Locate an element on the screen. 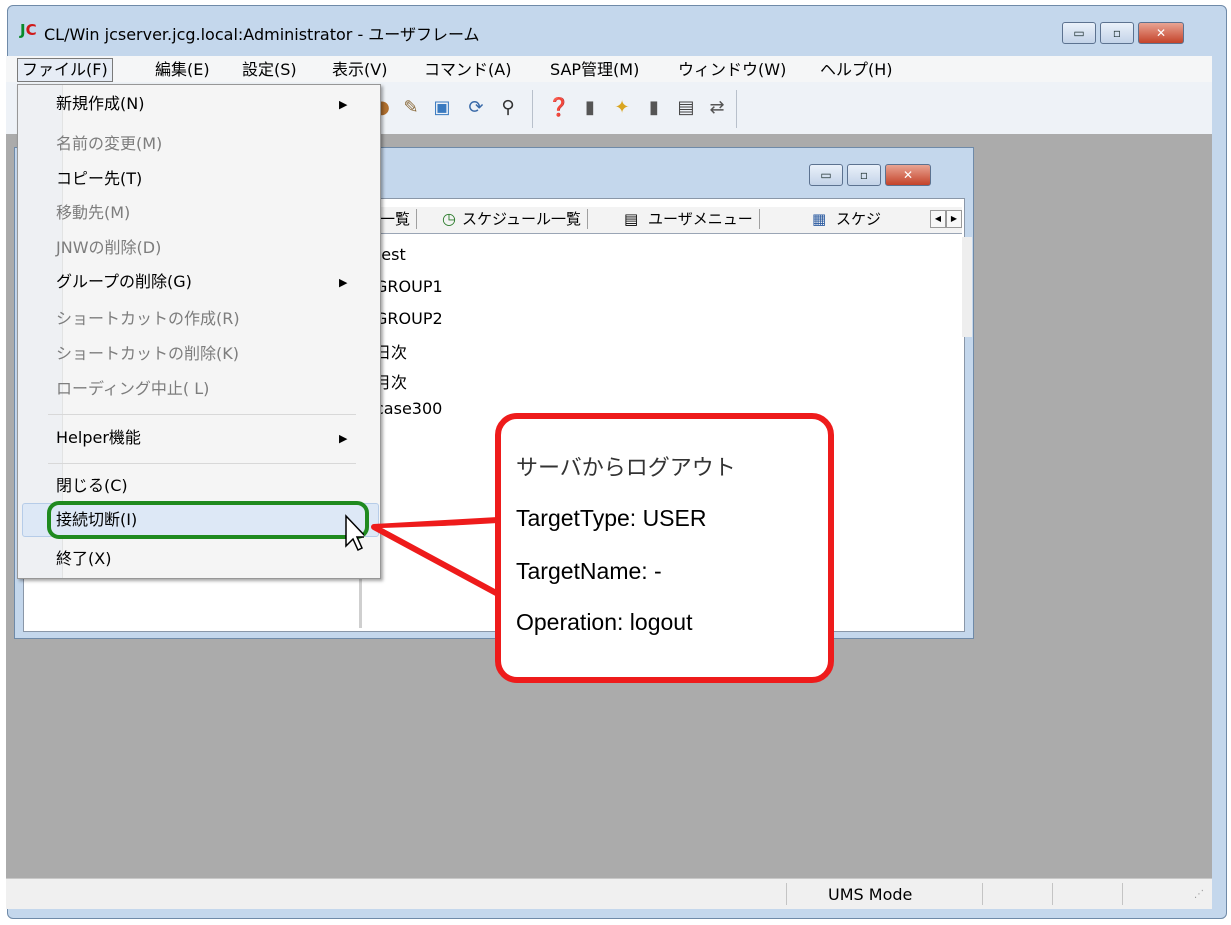  menu-item-move-to: 移動先(M) is located at coordinates (93, 213).